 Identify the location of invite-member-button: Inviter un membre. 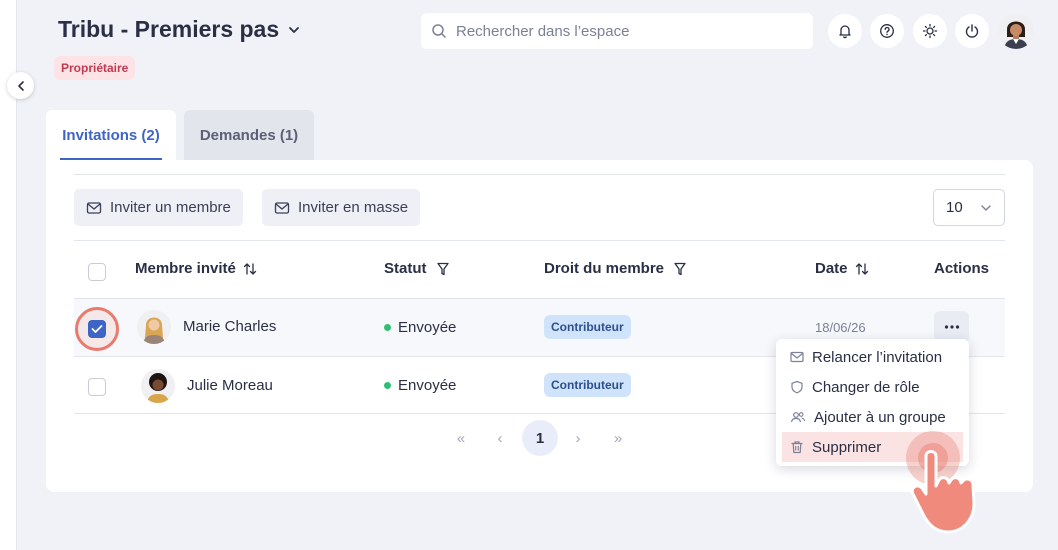
(158, 207).